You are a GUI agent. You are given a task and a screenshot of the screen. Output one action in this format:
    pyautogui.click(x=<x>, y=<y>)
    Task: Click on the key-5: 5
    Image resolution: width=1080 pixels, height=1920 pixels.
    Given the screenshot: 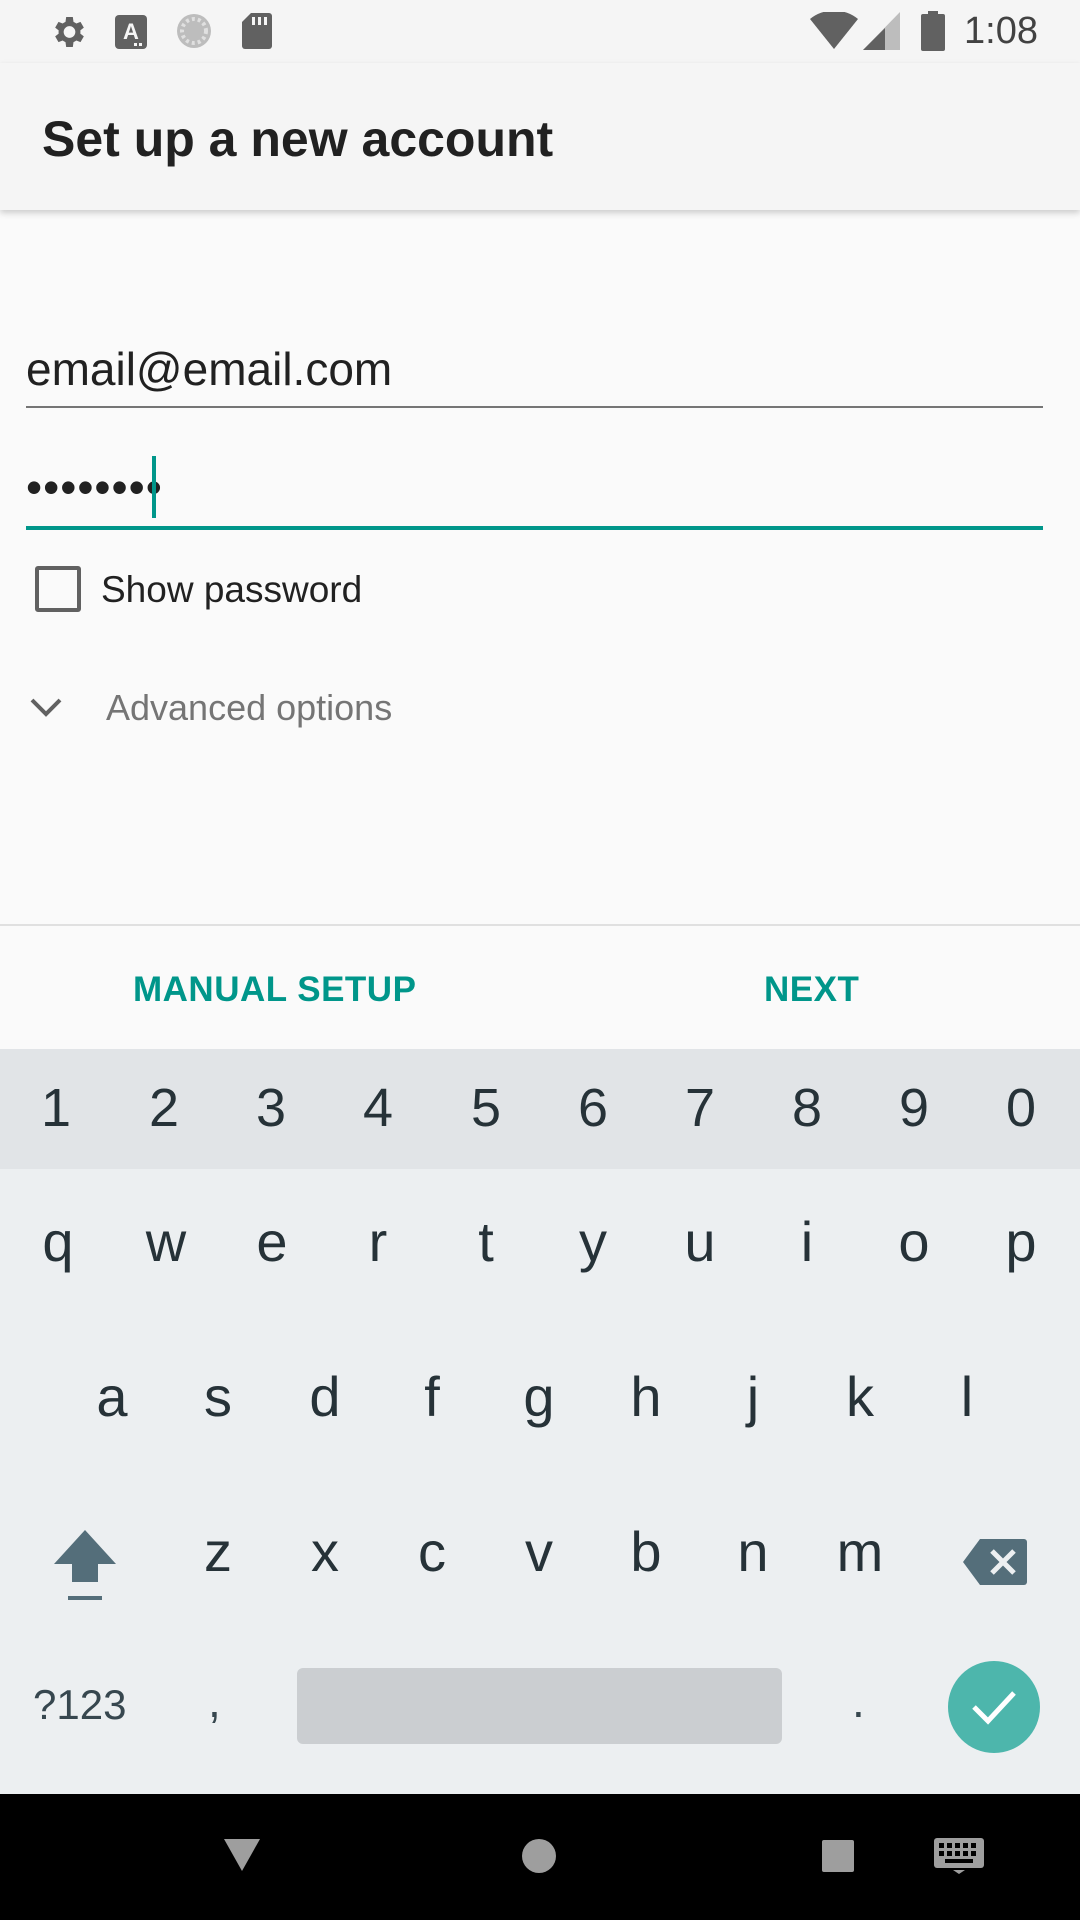 What is the action you would take?
    pyautogui.click(x=486, y=1108)
    